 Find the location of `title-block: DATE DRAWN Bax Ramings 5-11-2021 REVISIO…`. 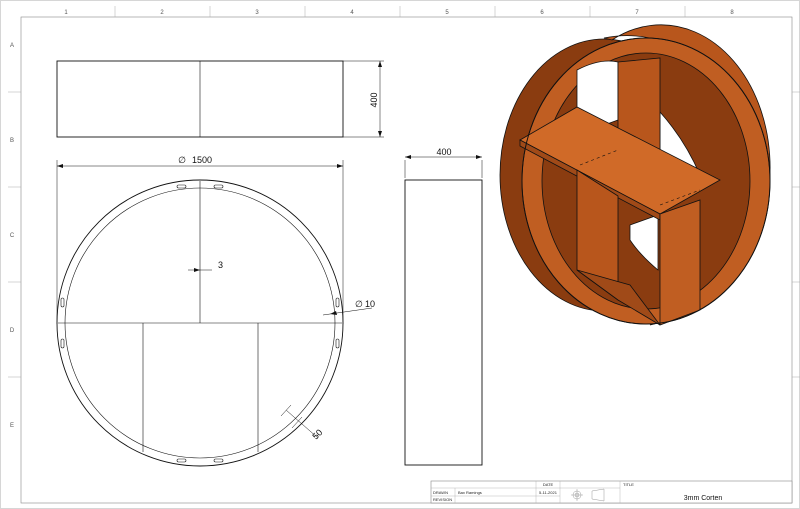

title-block: DATE DRAWN Bax Ramings 5-11-2021 REVISIO… is located at coordinates (611, 492).